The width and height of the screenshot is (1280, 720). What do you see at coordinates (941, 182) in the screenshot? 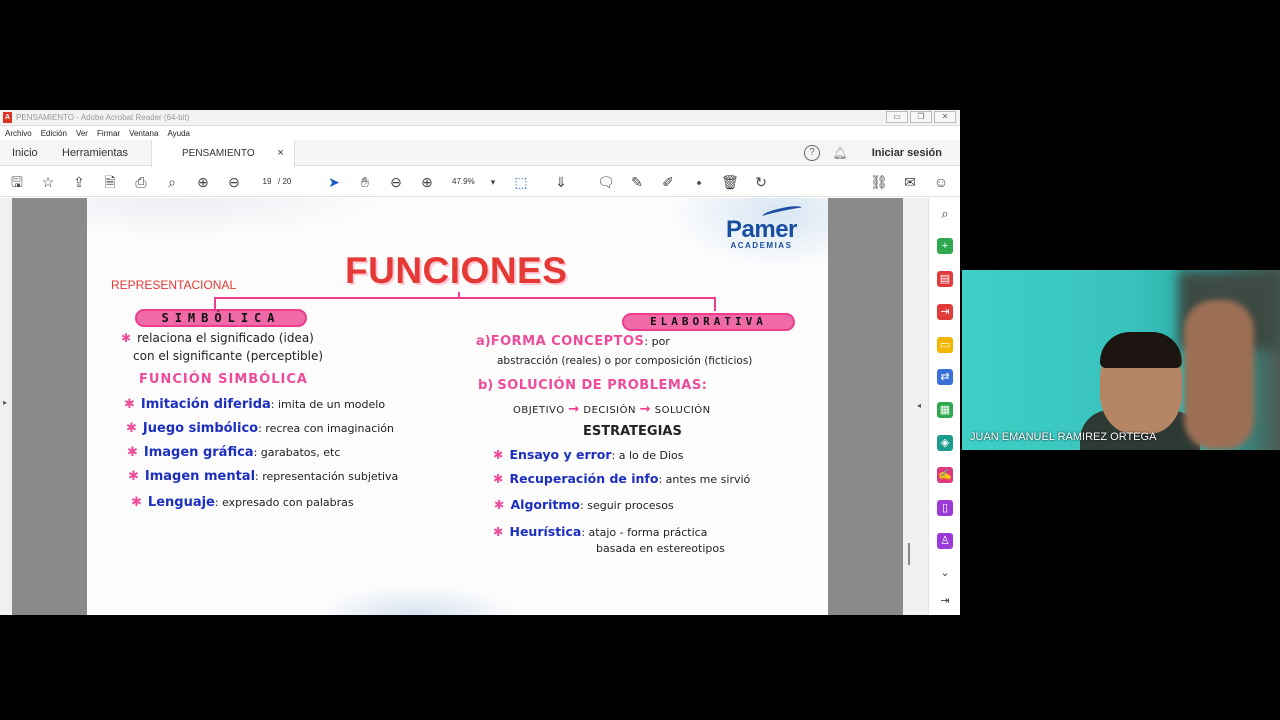
I see `account-icon: ☺` at bounding box center [941, 182].